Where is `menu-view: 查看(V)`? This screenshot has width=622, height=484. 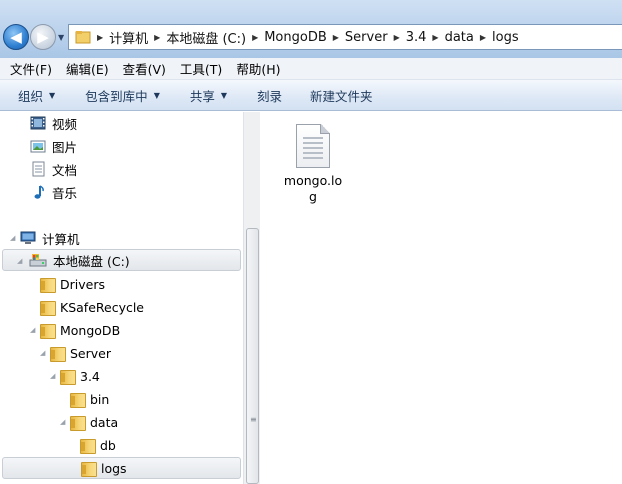 menu-view: 查看(V) is located at coordinates (144, 68).